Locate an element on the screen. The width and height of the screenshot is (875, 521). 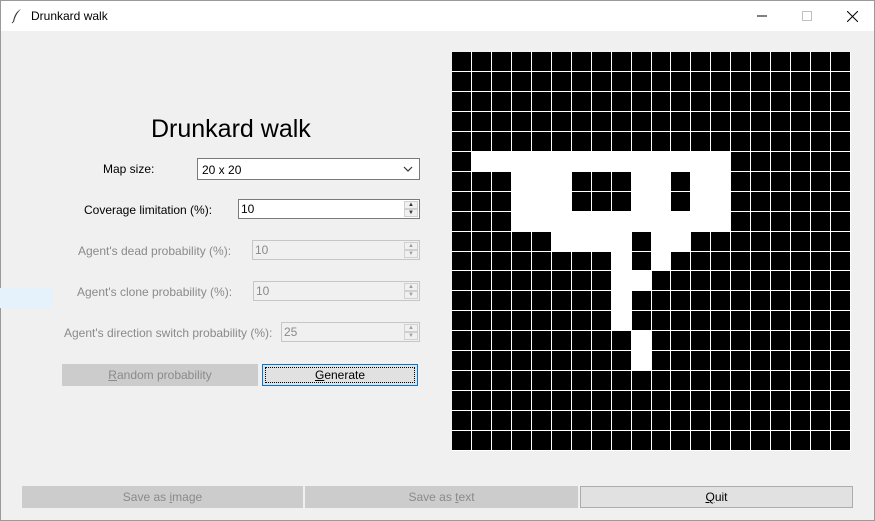
maximize-button is located at coordinates (807, 16).